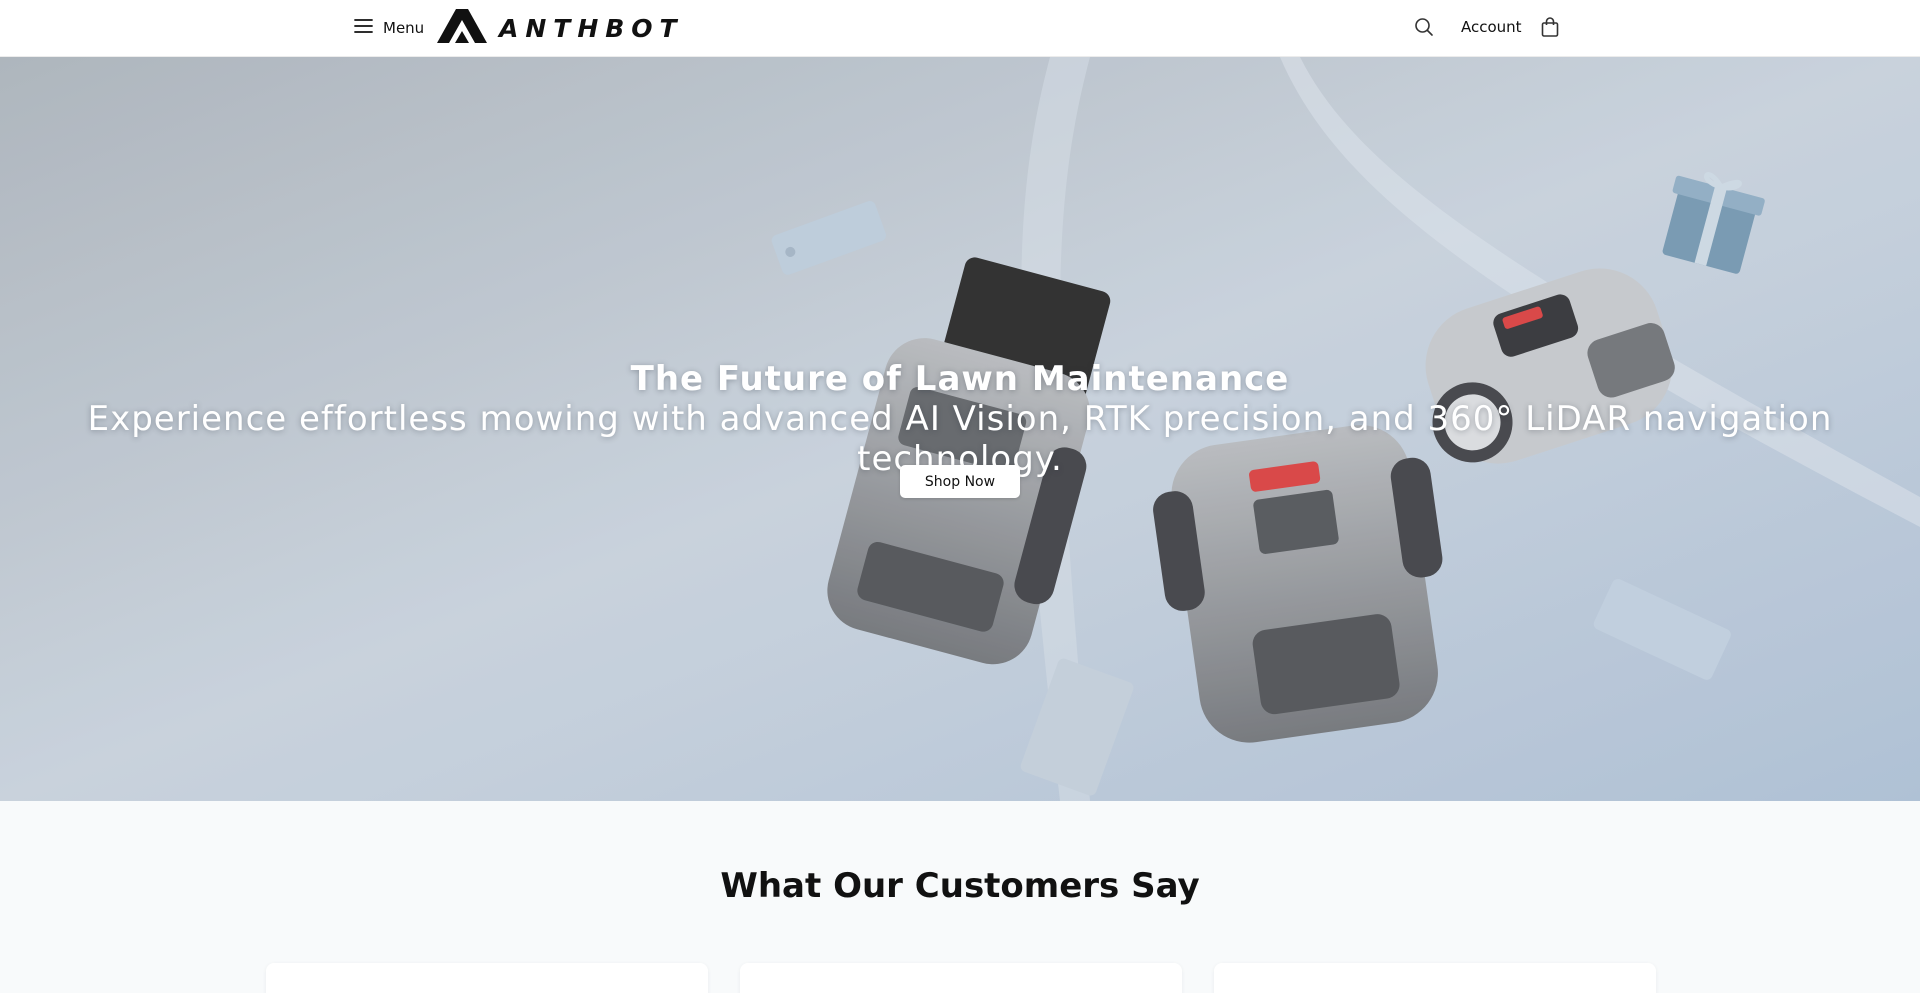  Describe the element at coordinates (404, 28) in the screenshot. I see `menu-label: Menu` at that location.